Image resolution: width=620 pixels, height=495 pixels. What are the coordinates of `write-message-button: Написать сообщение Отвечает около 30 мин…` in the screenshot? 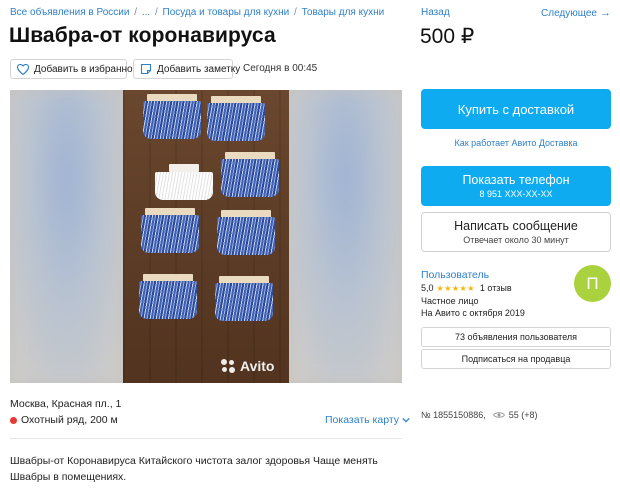 It's located at (516, 232).